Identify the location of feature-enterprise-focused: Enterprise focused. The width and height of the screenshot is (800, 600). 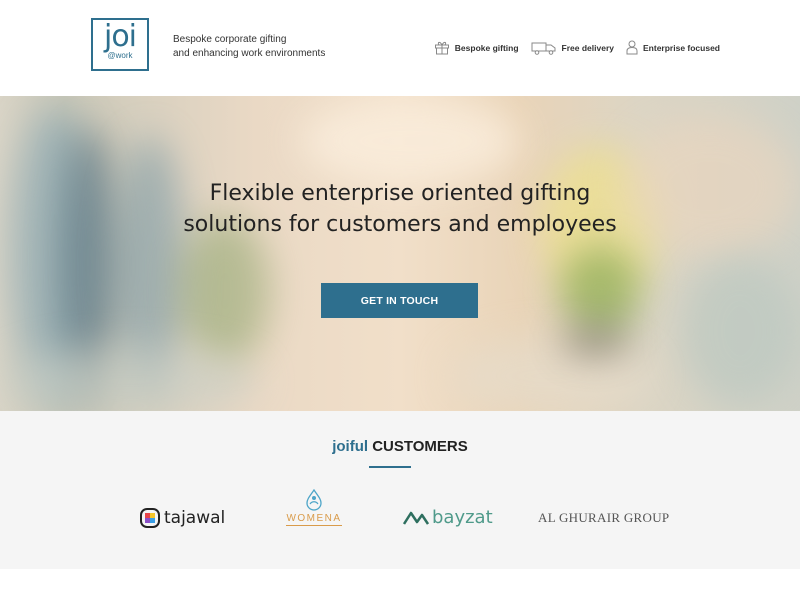
(673, 47).